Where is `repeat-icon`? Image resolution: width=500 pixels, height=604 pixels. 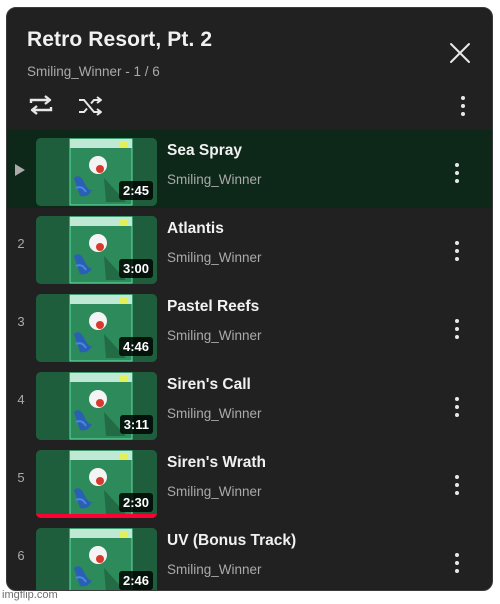 repeat-icon is located at coordinates (41, 105).